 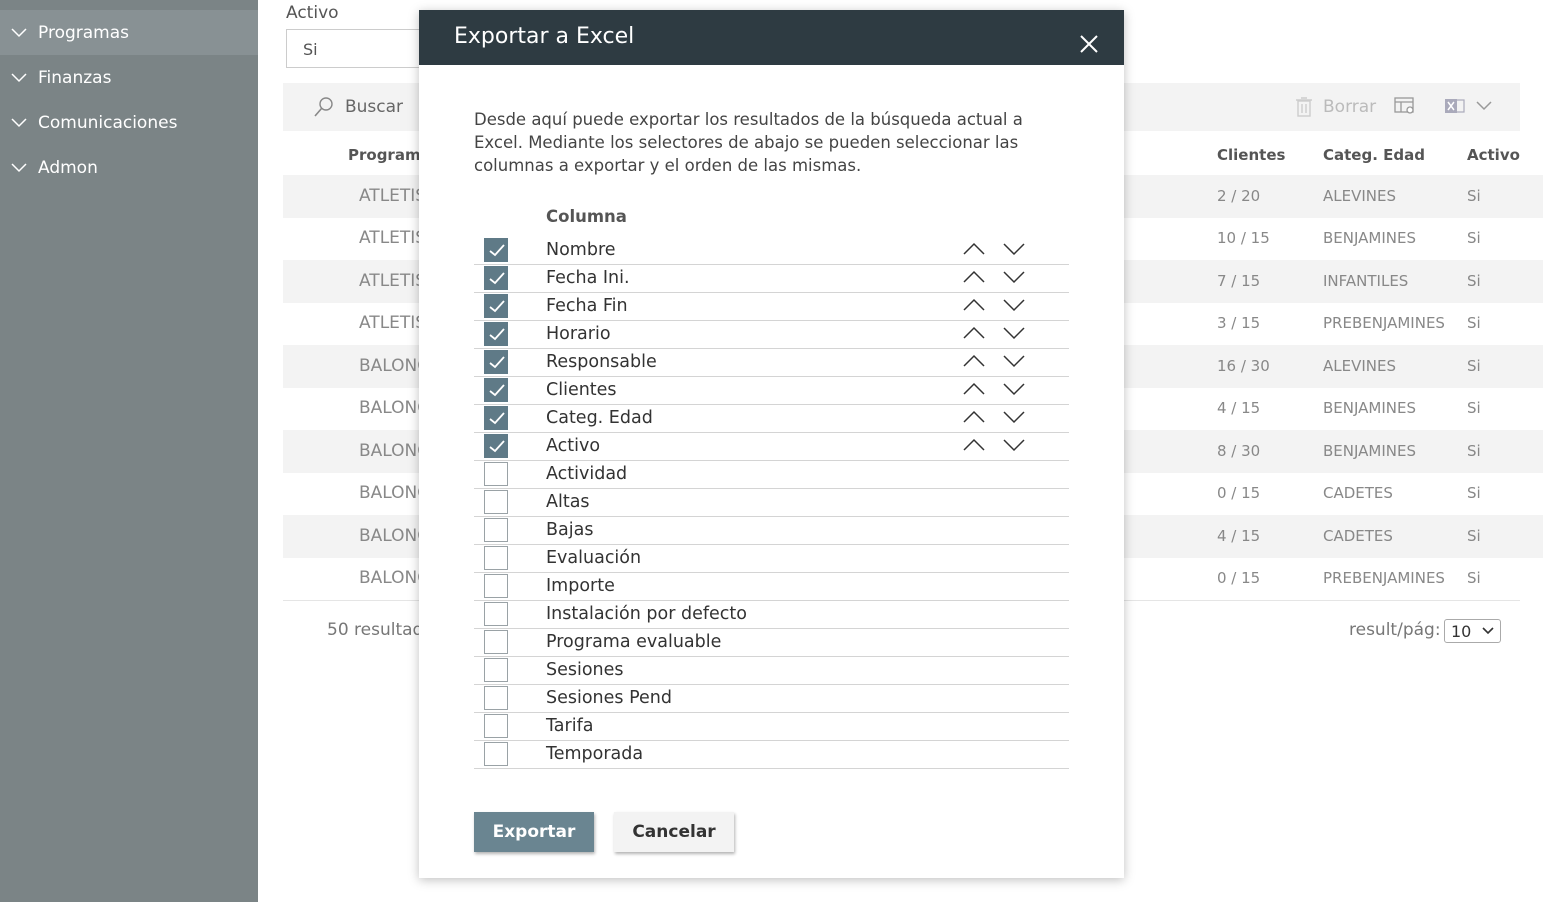 I want to click on perpage-select: 10, so click(x=1472, y=631).